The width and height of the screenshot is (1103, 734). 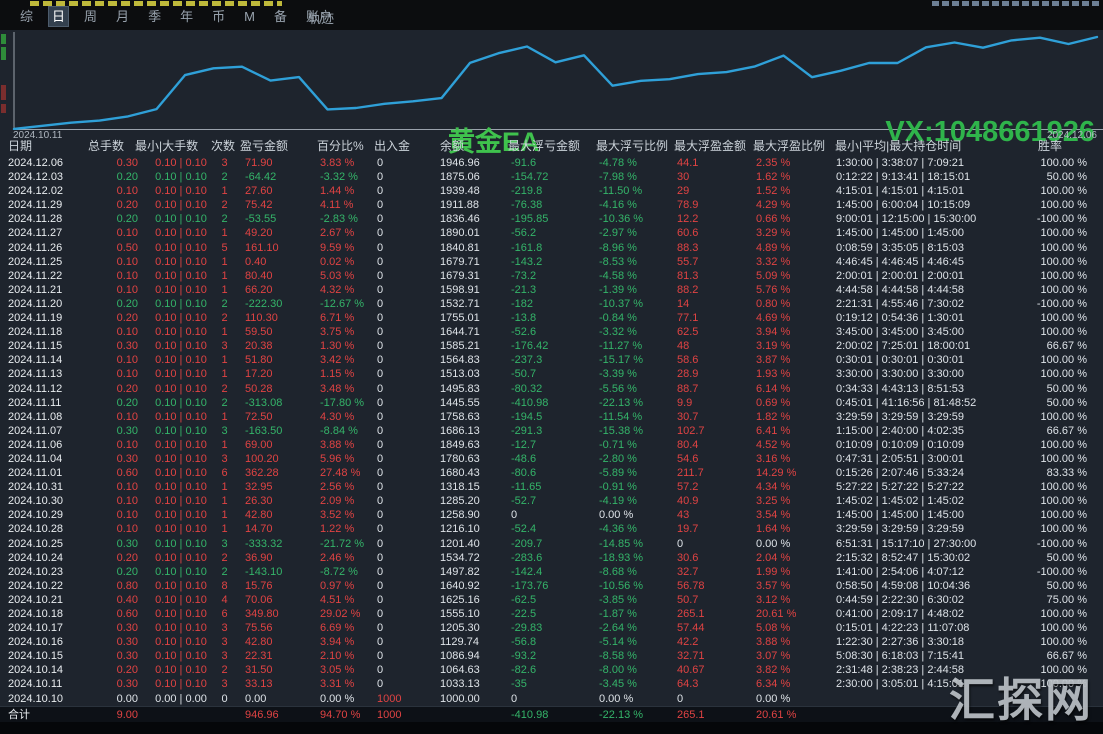 What do you see at coordinates (773, 529) in the screenshot?
I see `cell: 1.64 %` at bounding box center [773, 529].